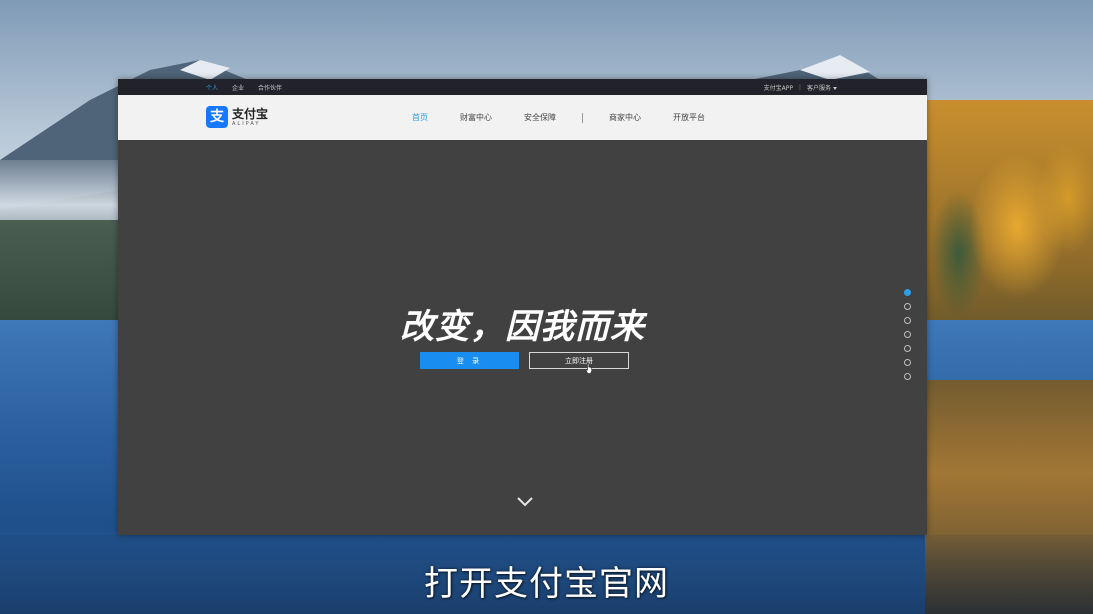 Image resolution: width=1093 pixels, height=614 pixels. Describe the element at coordinates (62, 275) in the screenshot. I see `pine-forest-left` at that location.